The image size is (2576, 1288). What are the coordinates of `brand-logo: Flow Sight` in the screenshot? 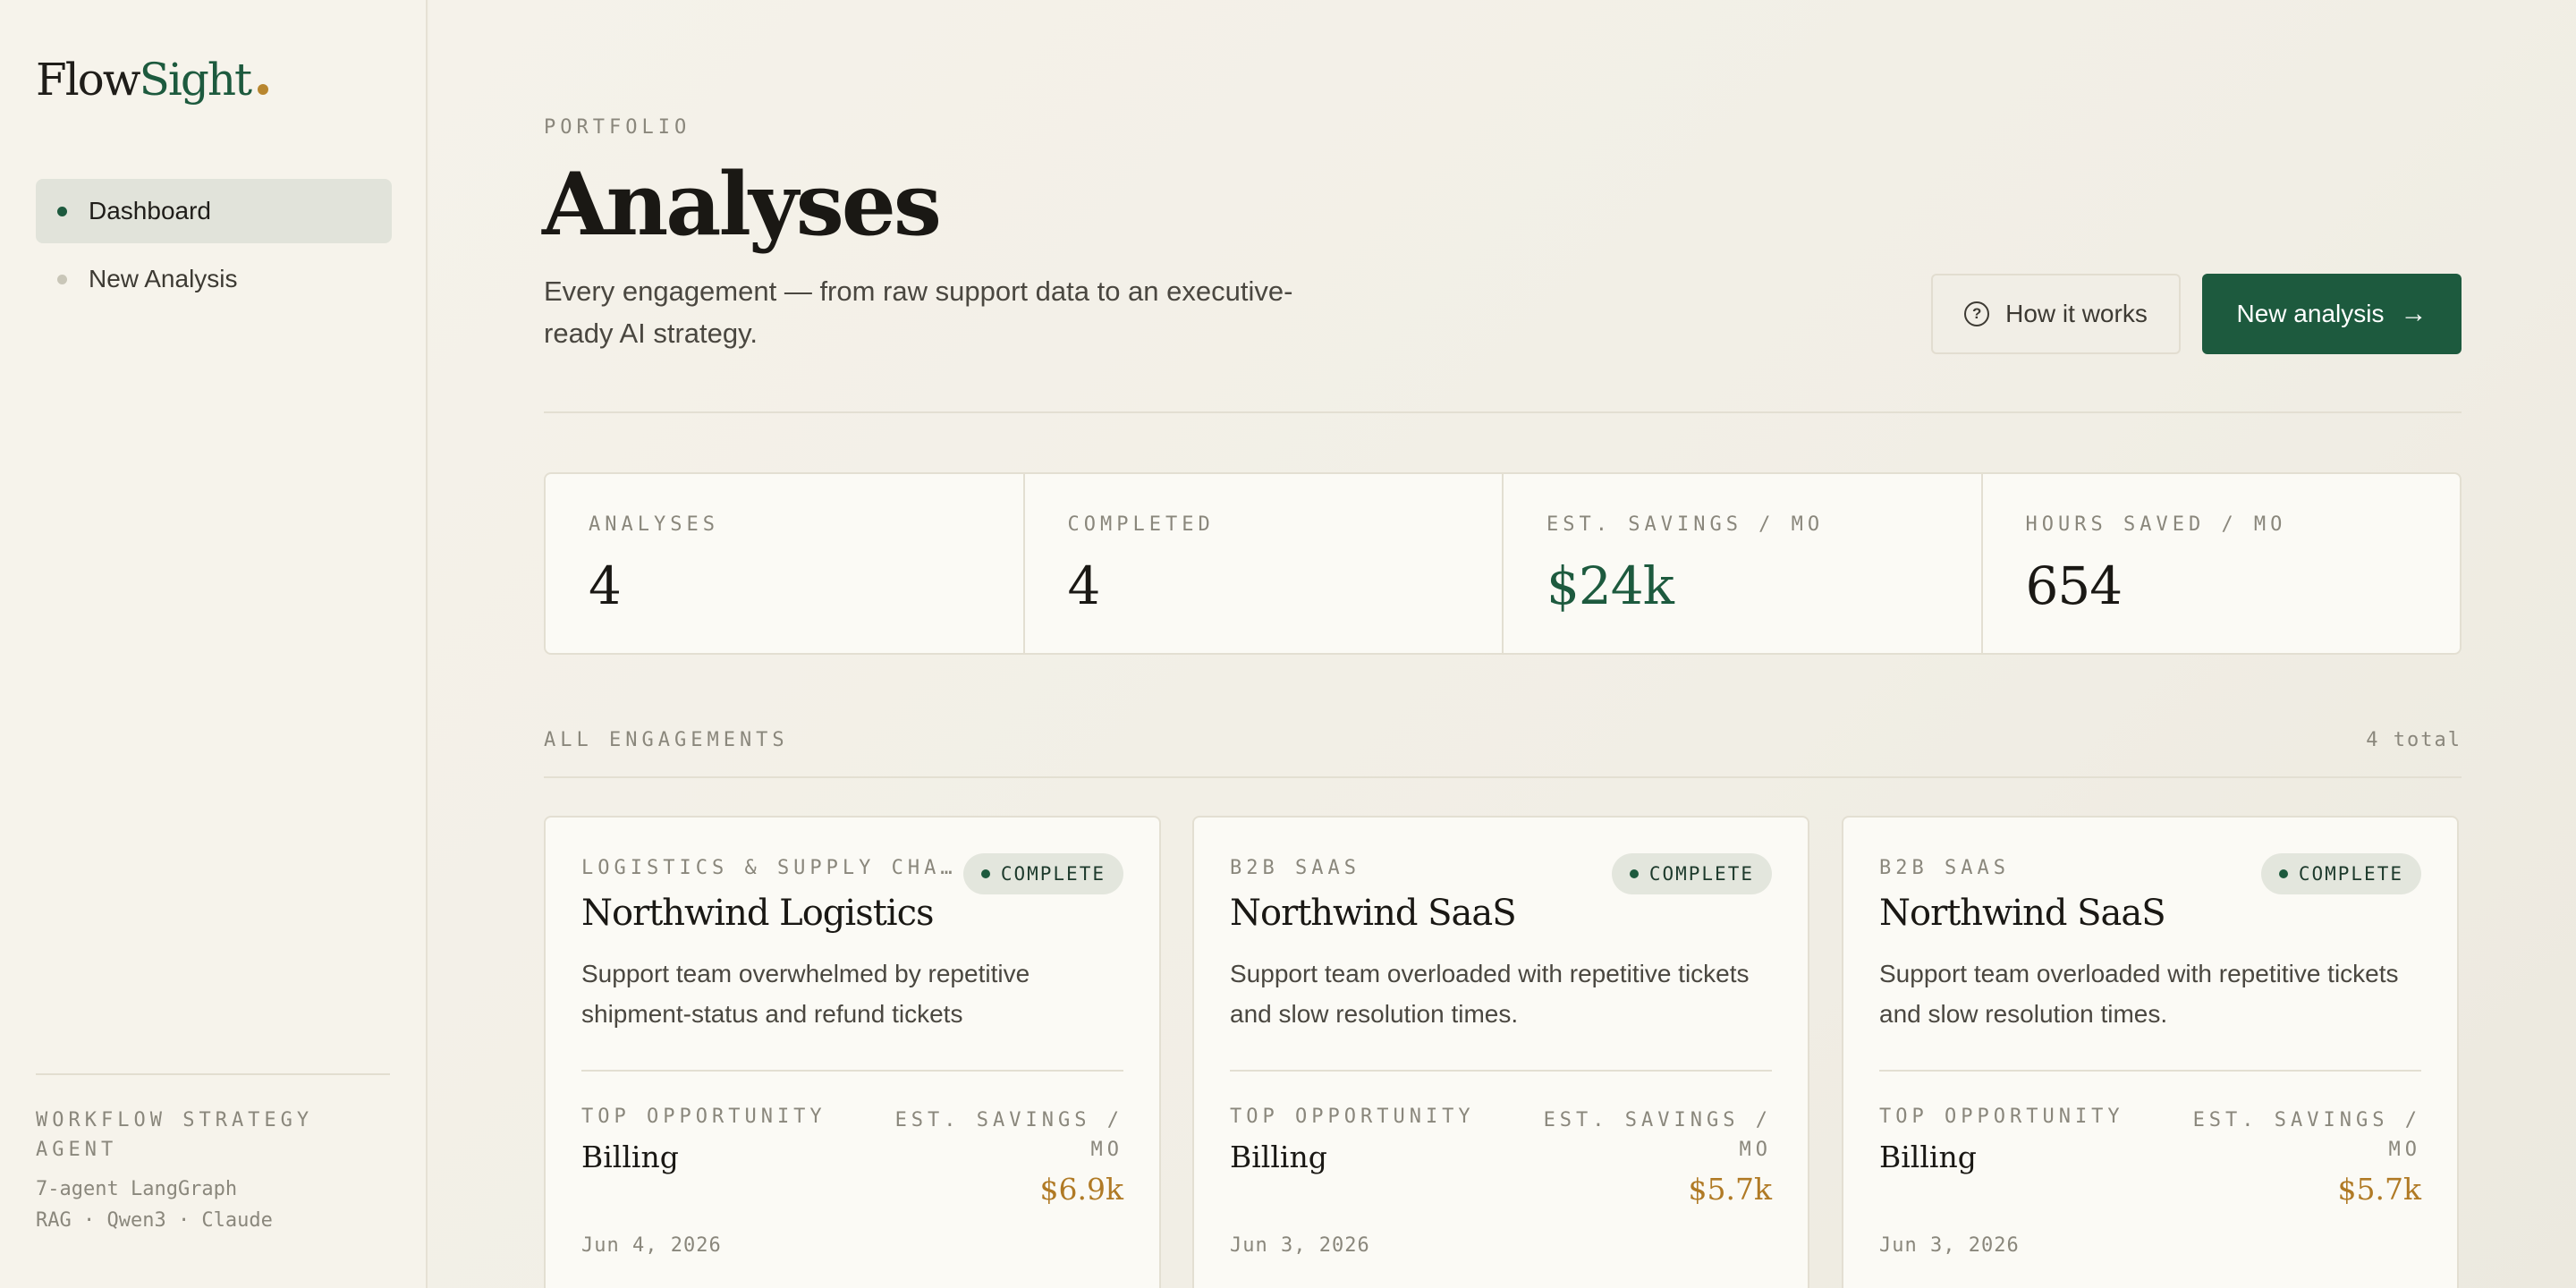 It's located at (152, 80).